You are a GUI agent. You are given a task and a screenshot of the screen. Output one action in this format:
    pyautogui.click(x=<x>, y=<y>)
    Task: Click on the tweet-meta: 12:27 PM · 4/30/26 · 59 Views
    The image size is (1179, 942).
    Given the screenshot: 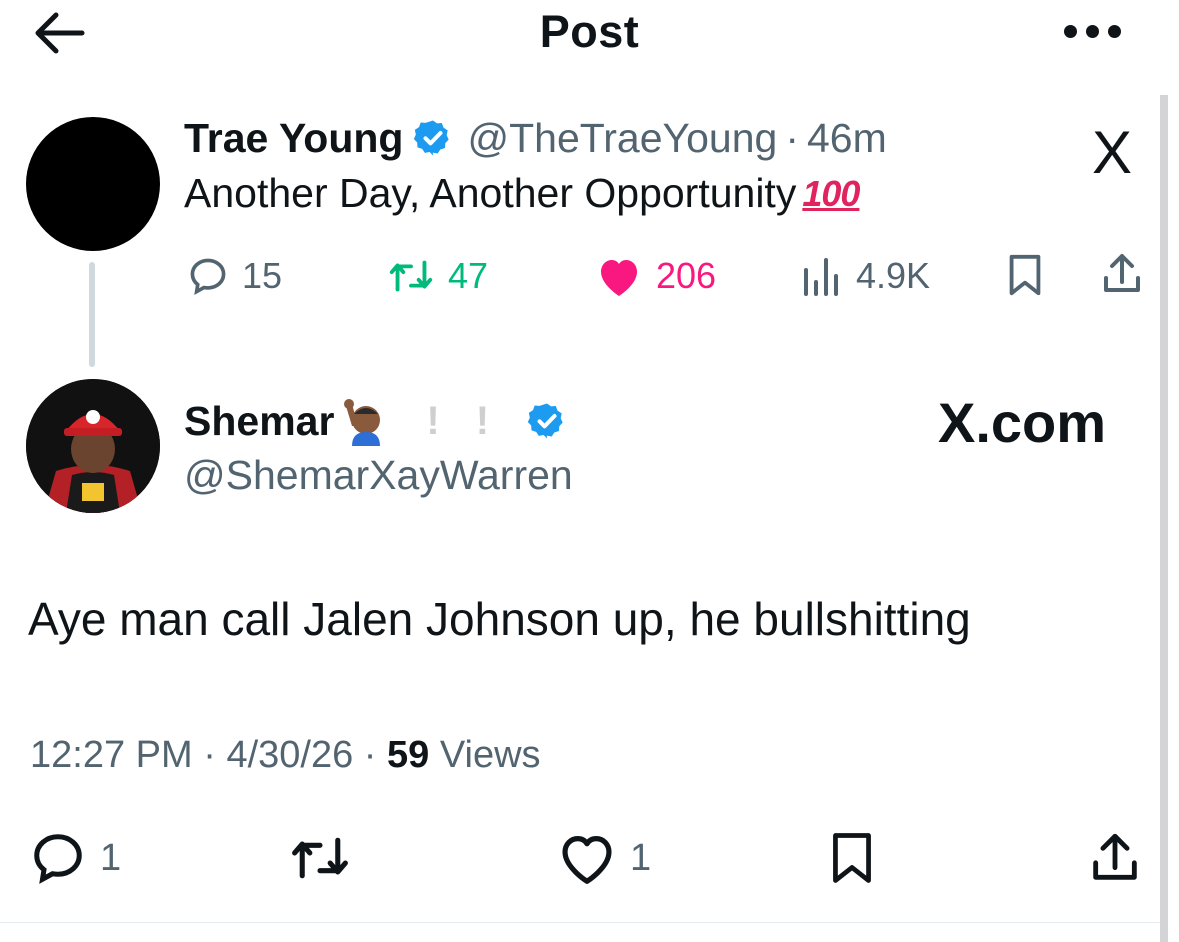 What is the action you would take?
    pyautogui.click(x=285, y=755)
    